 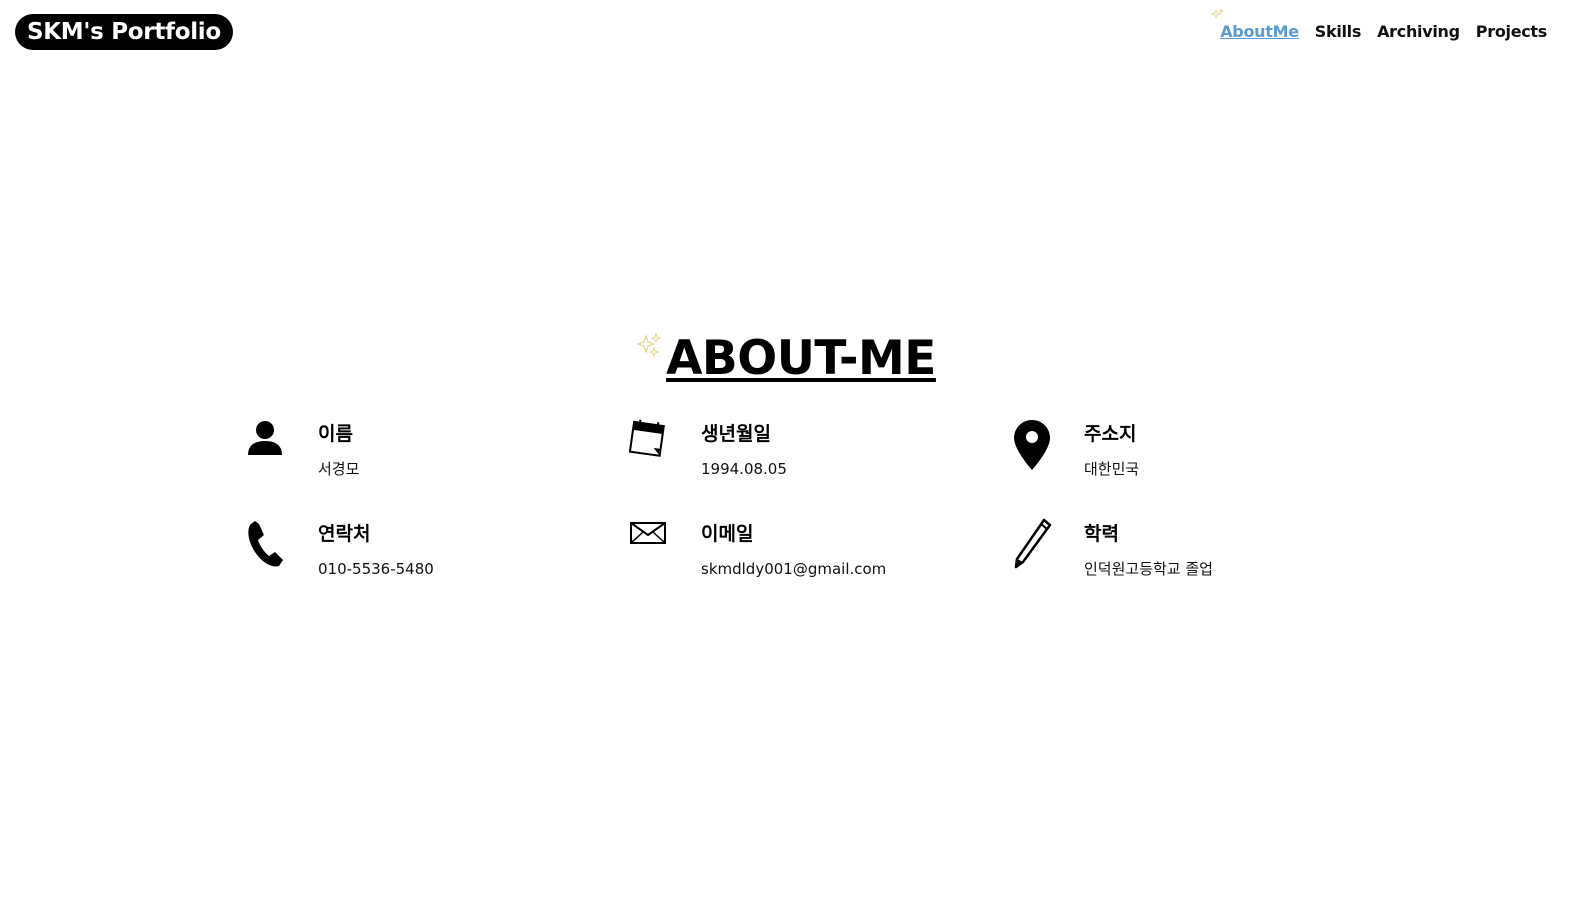 What do you see at coordinates (376, 569) in the screenshot?
I see `info-value: 010-5536-5480` at bounding box center [376, 569].